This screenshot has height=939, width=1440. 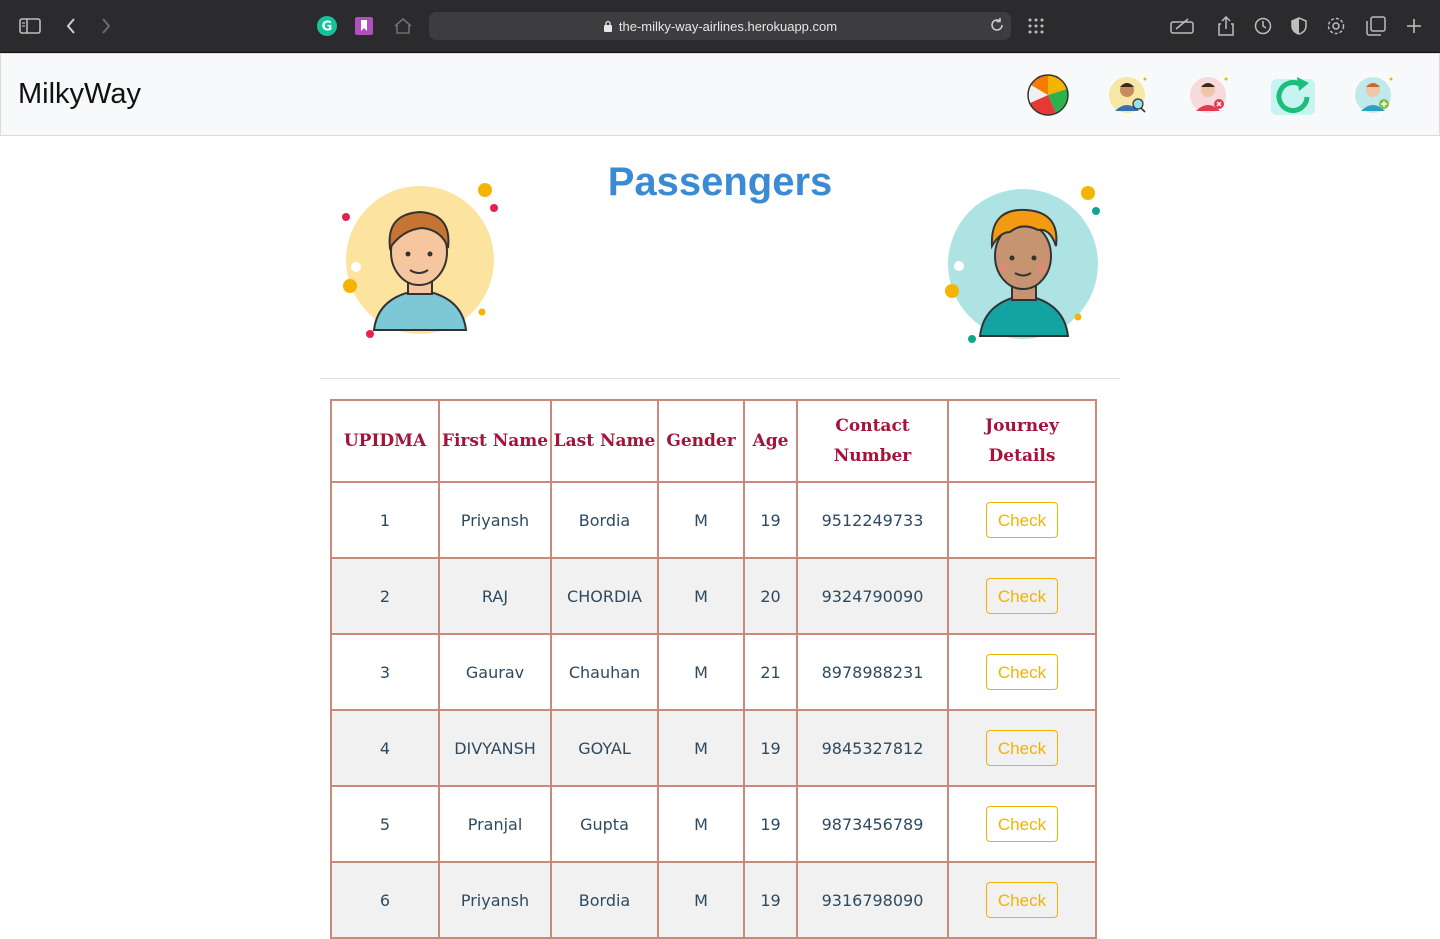 What do you see at coordinates (997, 25) in the screenshot?
I see `reload-icon` at bounding box center [997, 25].